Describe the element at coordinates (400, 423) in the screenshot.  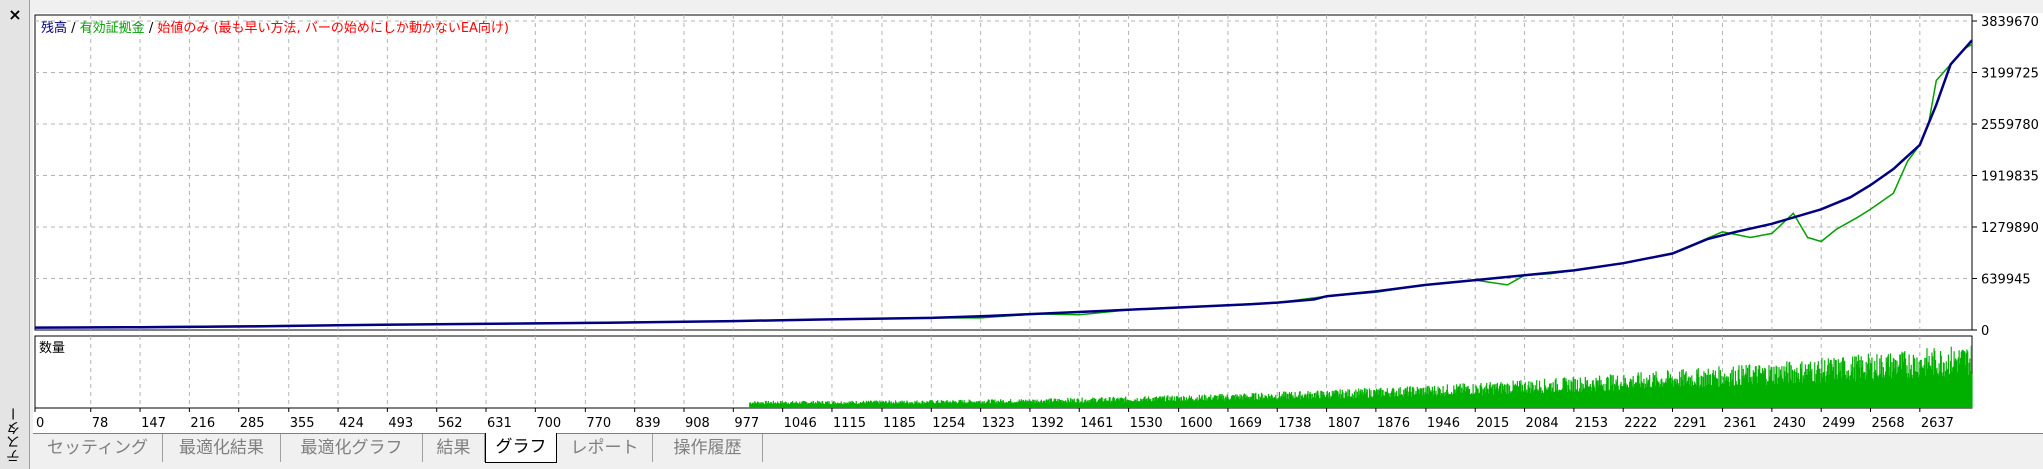
I see `x-tick-label: 493` at that location.